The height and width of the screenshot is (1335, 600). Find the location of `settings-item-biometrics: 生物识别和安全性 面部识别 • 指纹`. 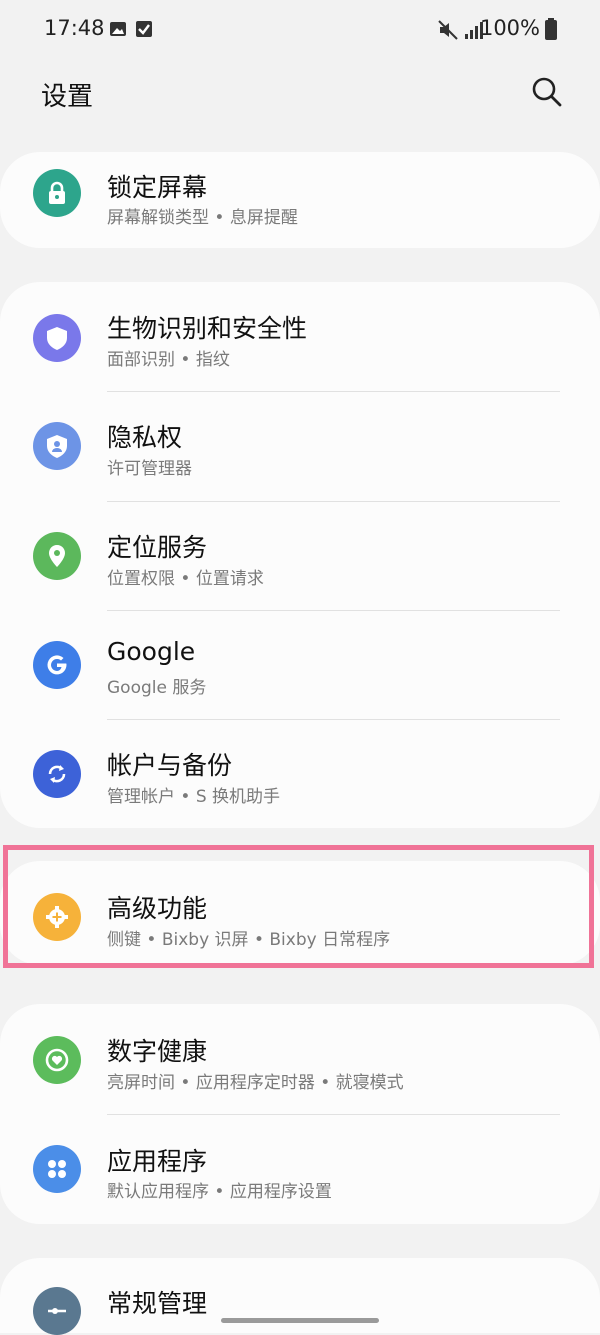

settings-item-biometrics: 生物识别和安全性 面部识别 • 指纹 is located at coordinates (300, 337).